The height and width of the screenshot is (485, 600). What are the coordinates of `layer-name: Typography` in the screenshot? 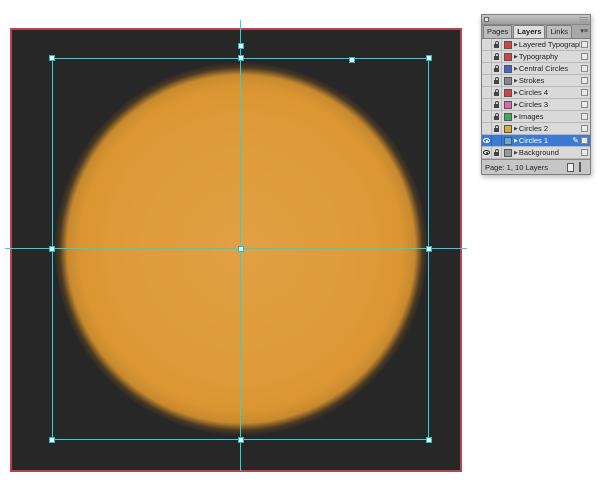 It's located at (549, 56).